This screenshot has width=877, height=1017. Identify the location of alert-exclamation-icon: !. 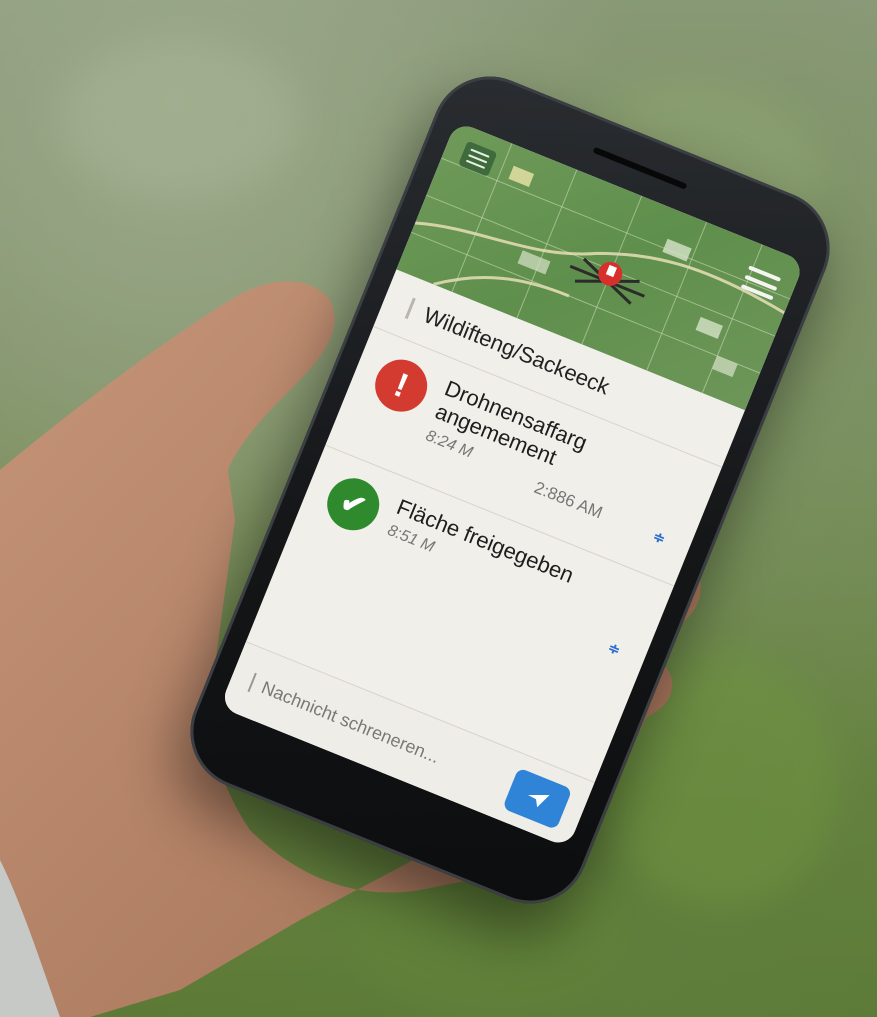
(401, 385).